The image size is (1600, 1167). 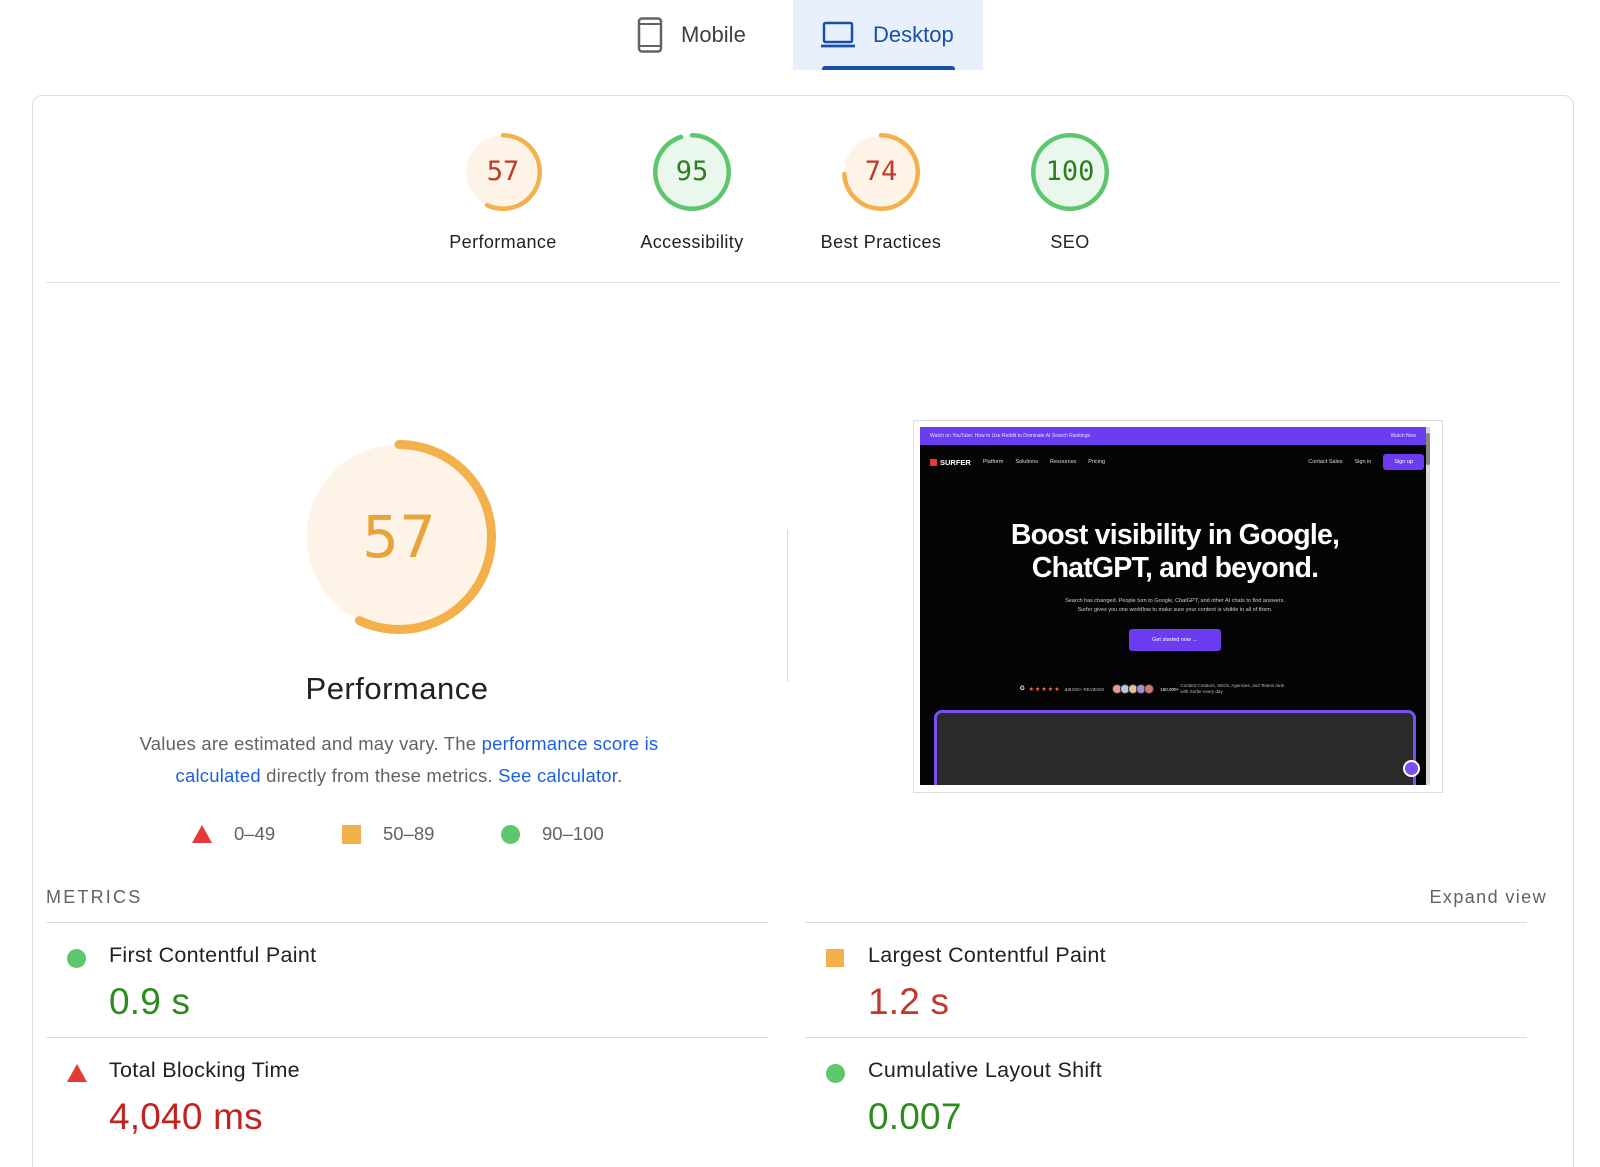 I want to click on tab-desktop: Desktop, so click(x=888, y=35).